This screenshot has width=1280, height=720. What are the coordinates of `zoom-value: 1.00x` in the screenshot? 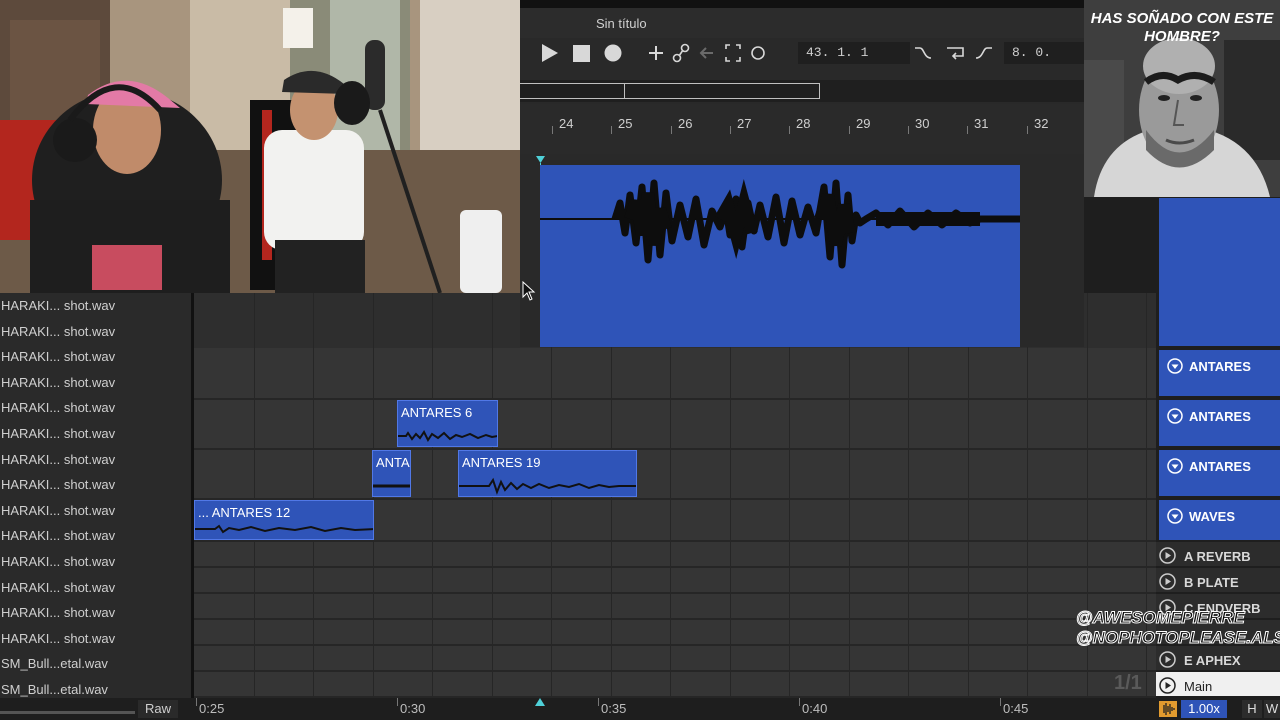 It's located at (1204, 709).